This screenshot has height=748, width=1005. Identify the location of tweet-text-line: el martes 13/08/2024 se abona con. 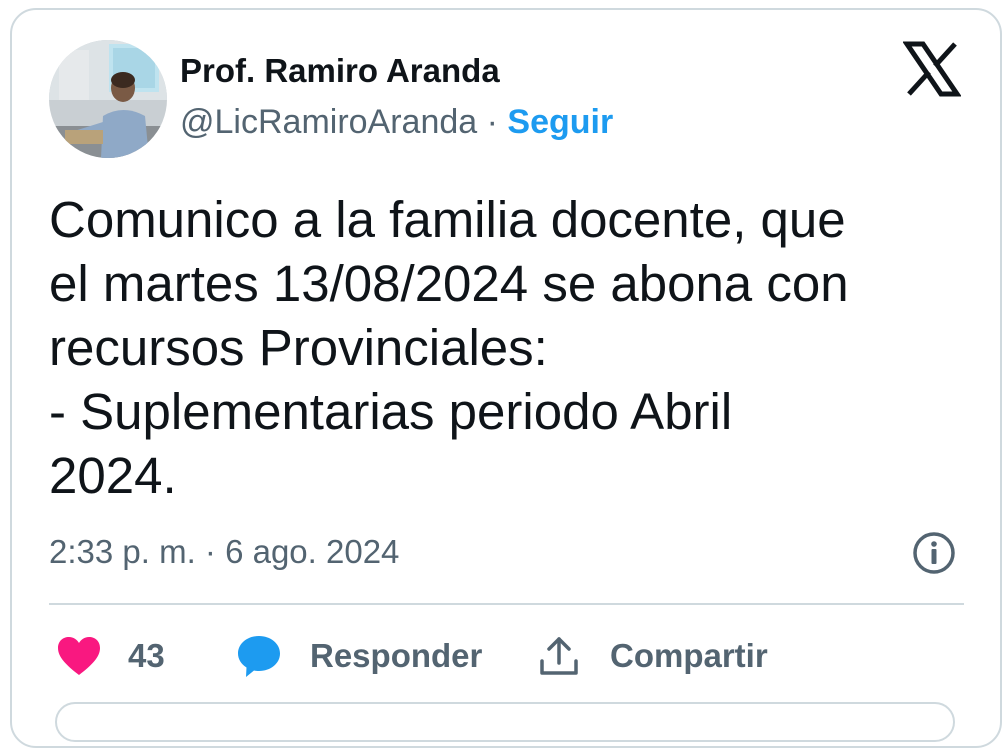
(449, 283).